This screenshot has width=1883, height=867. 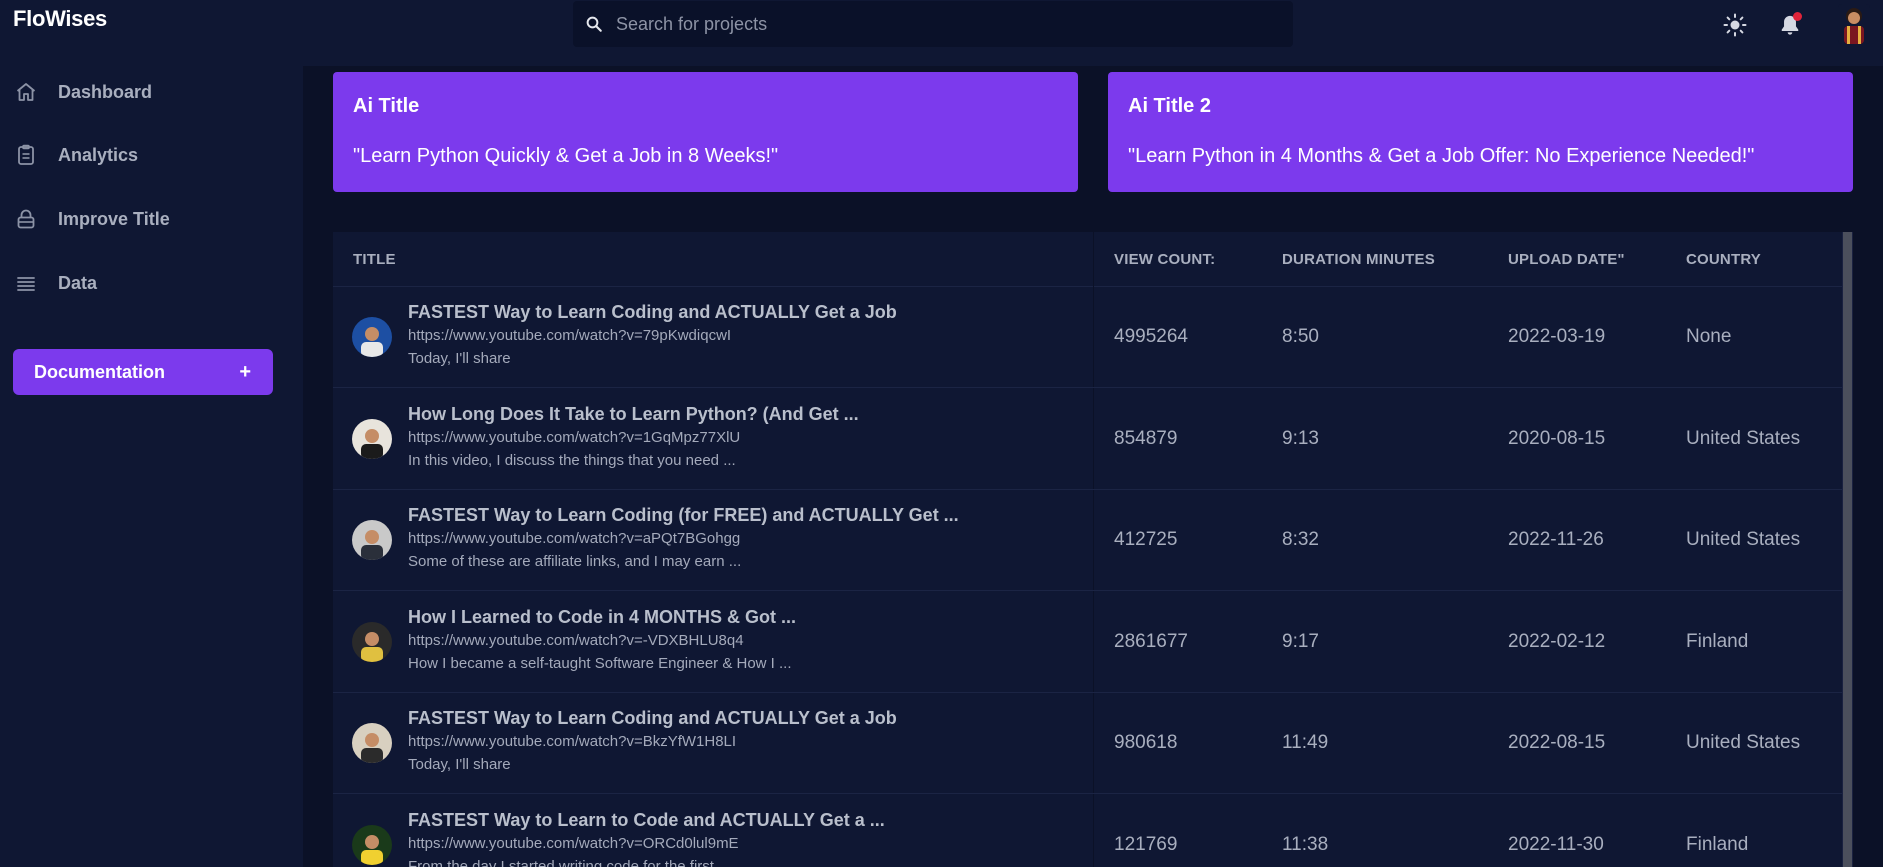 I want to click on top-bar: FloWises, so click(x=941, y=25).